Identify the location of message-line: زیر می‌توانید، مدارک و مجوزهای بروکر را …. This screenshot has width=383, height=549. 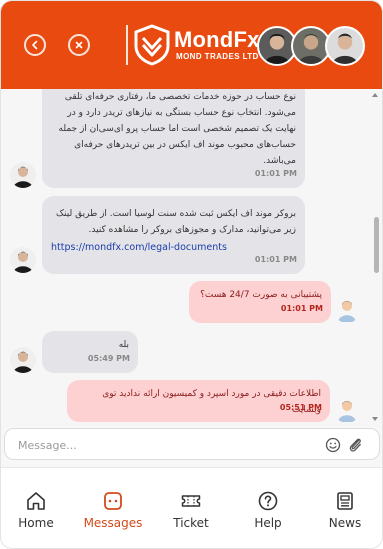
(192, 230).